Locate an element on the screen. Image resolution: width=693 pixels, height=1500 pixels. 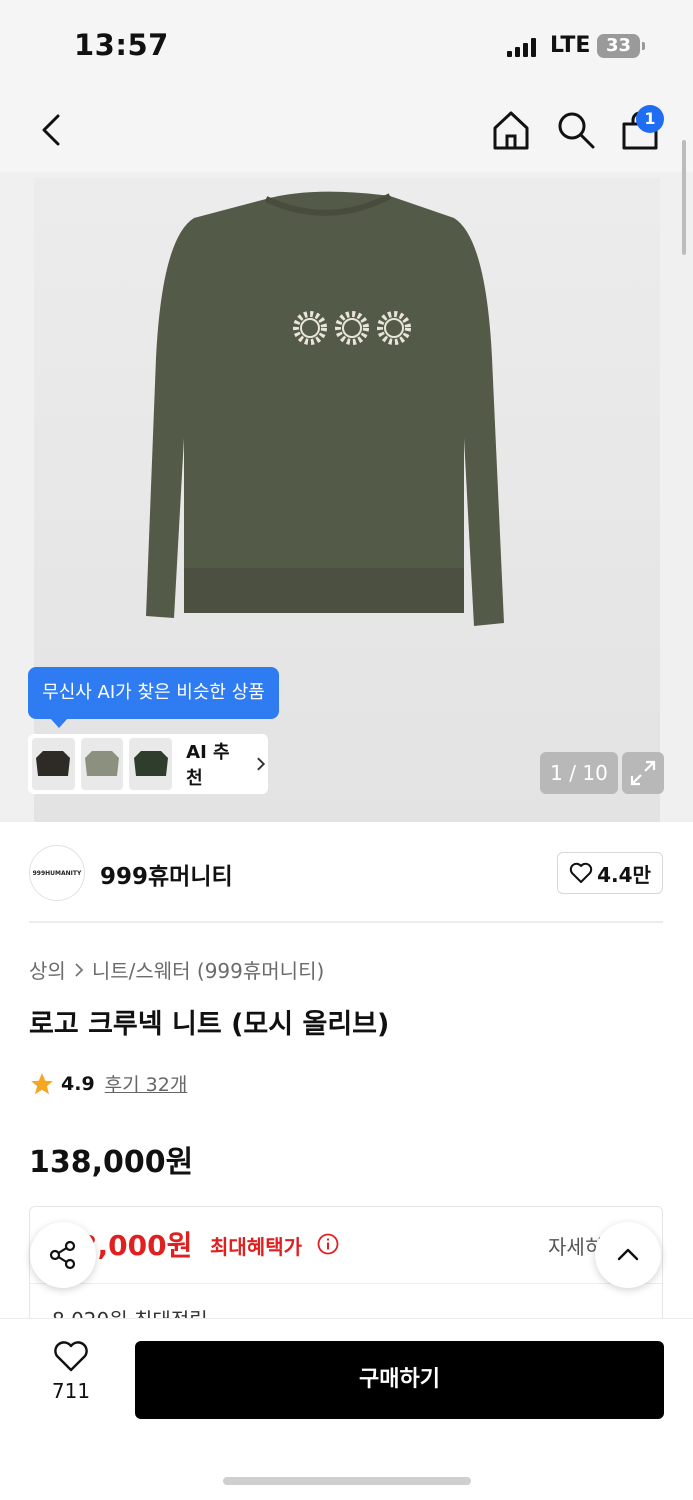
ai-similar-tooltip: 무신사 AI가 찾은 비슷한 상품 is located at coordinates (153, 697).